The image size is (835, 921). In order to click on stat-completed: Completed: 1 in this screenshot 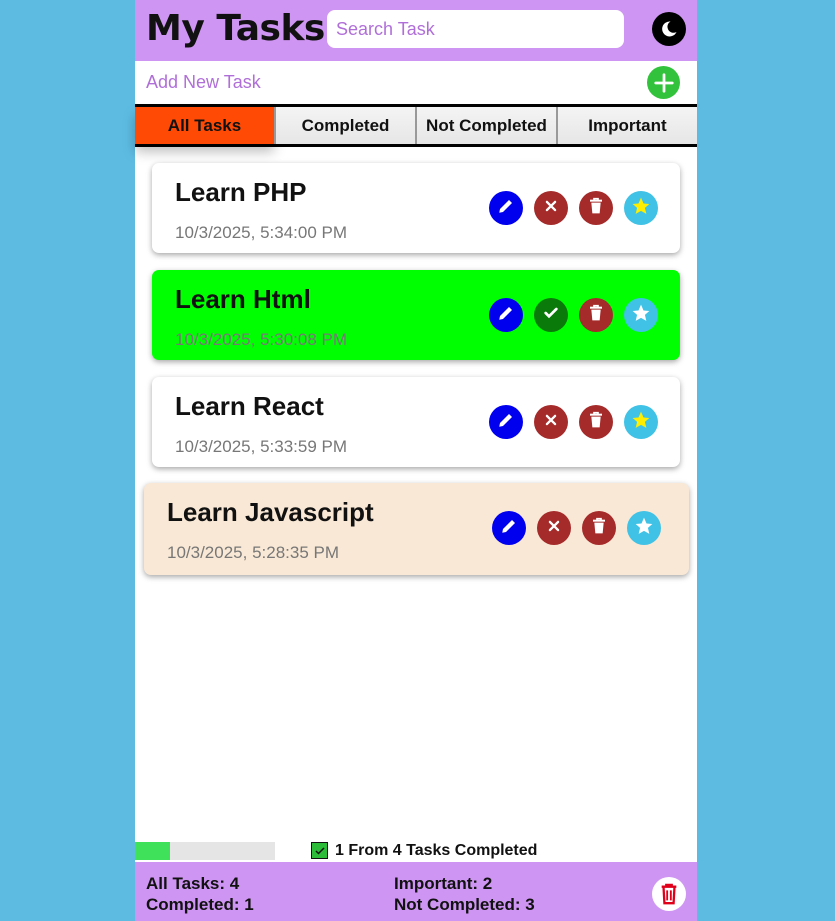, I will do `click(200, 904)`.